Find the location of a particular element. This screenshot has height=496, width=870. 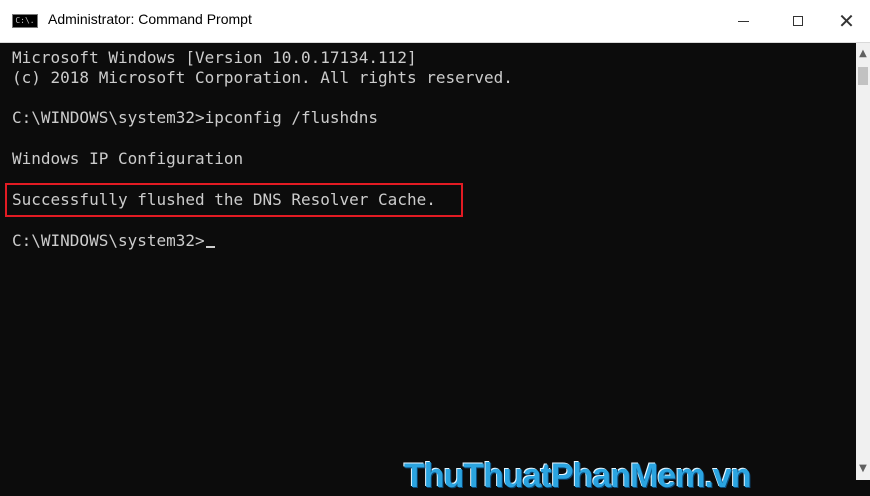

maximize-button is located at coordinates (797, 21).